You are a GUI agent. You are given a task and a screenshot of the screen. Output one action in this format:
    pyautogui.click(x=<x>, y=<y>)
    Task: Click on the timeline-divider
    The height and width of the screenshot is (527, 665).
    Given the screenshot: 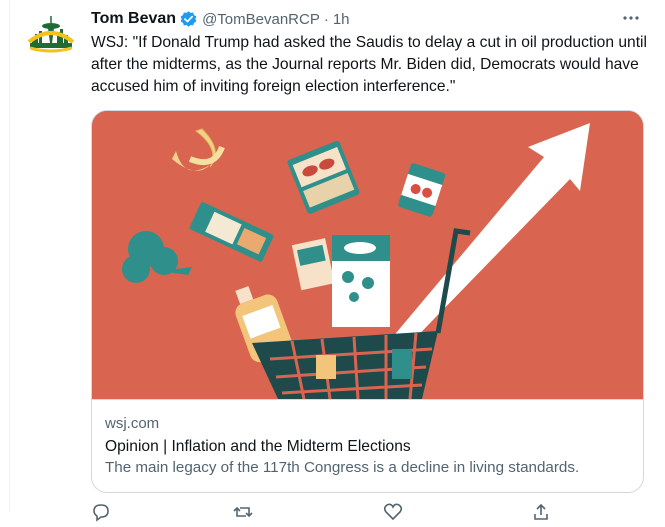 What is the action you would take?
    pyautogui.click(x=9, y=256)
    